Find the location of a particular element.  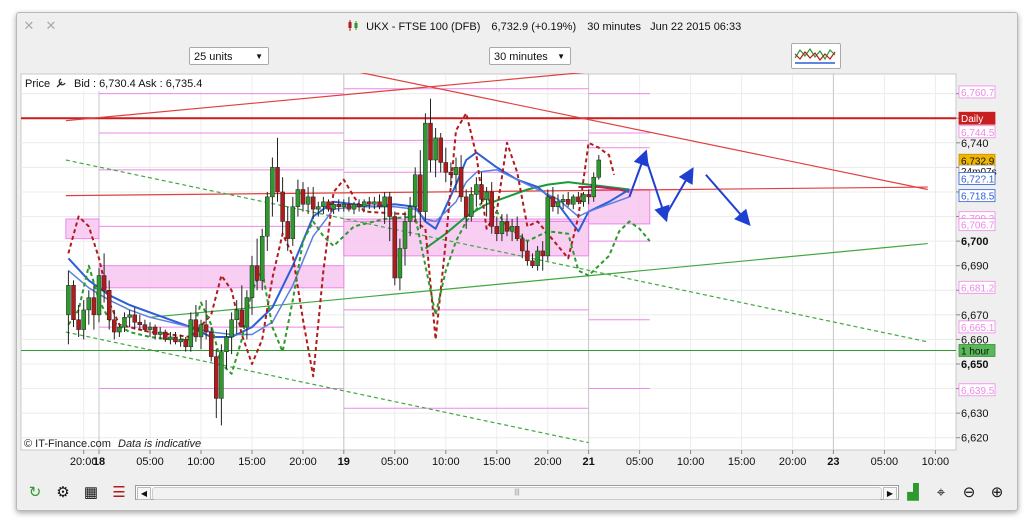

x-tick-label: 05:00 is located at coordinates (150, 462).